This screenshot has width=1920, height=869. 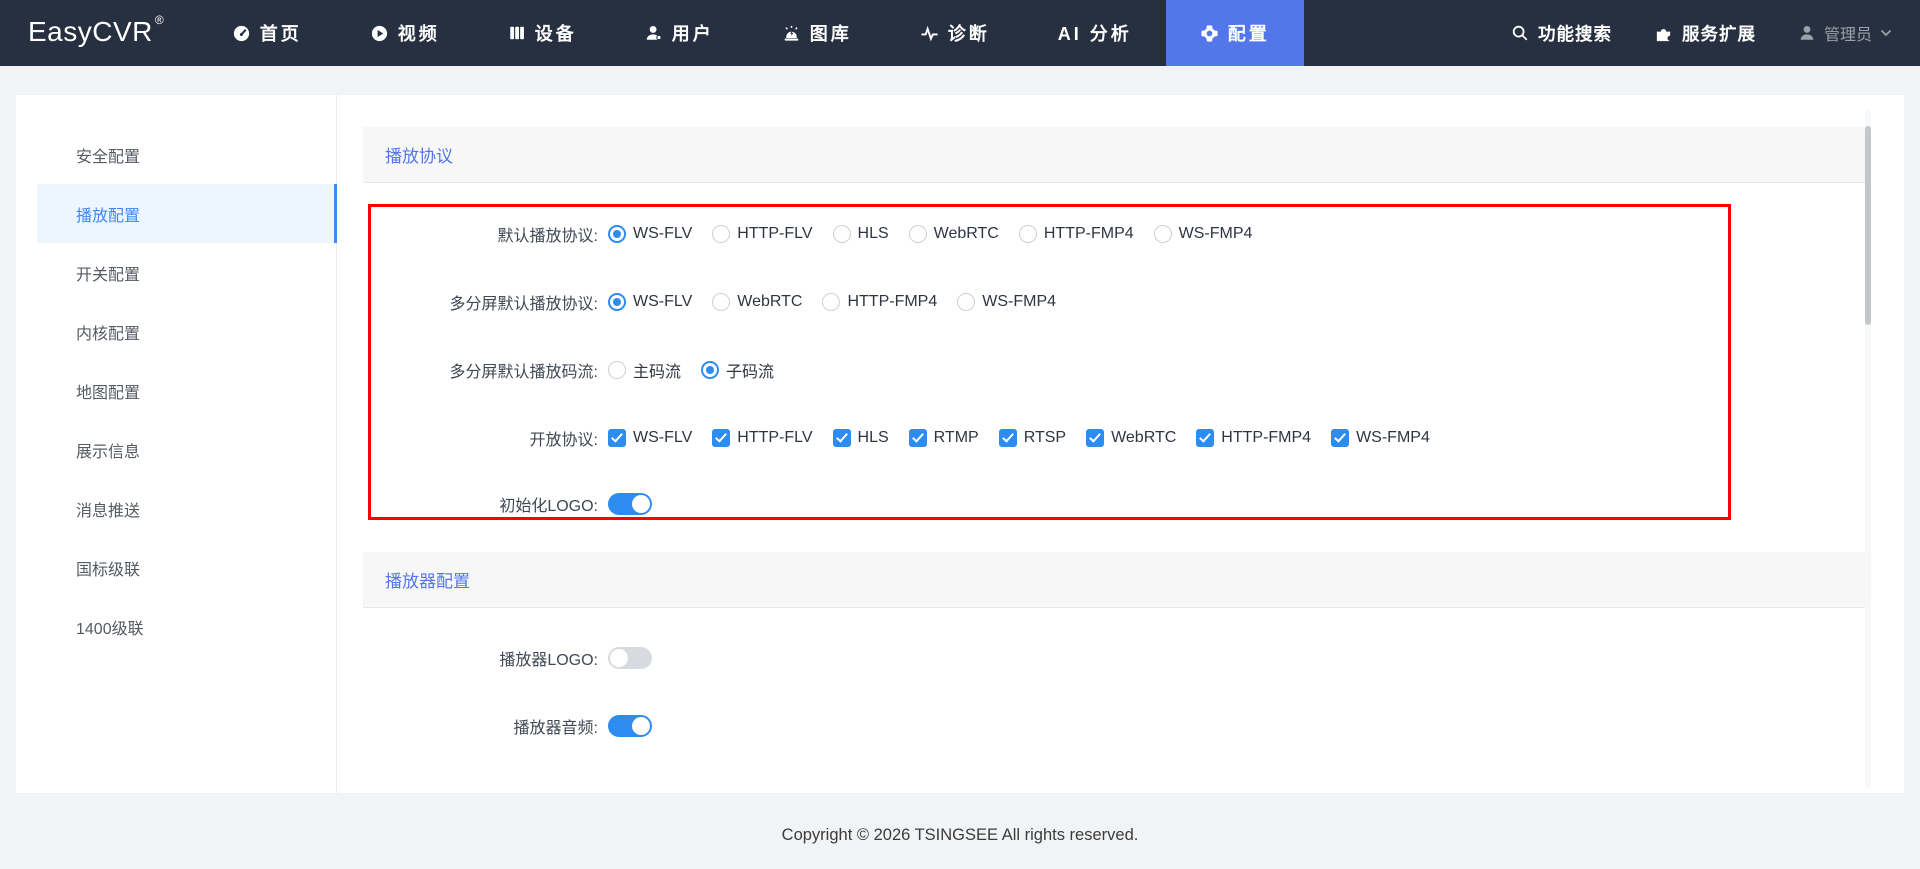 What do you see at coordinates (186, 567) in the screenshot?
I see `sidebar-item-gb-cascade: 国标级联` at bounding box center [186, 567].